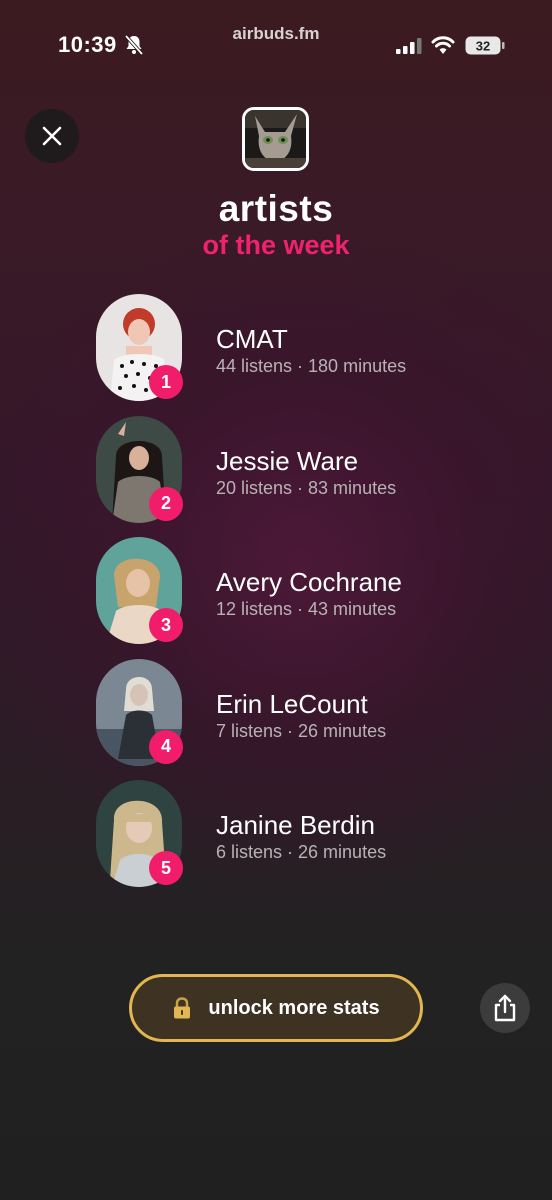 Image resolution: width=552 pixels, height=1200 pixels. I want to click on artist-name: Janine Berdin, so click(295, 825).